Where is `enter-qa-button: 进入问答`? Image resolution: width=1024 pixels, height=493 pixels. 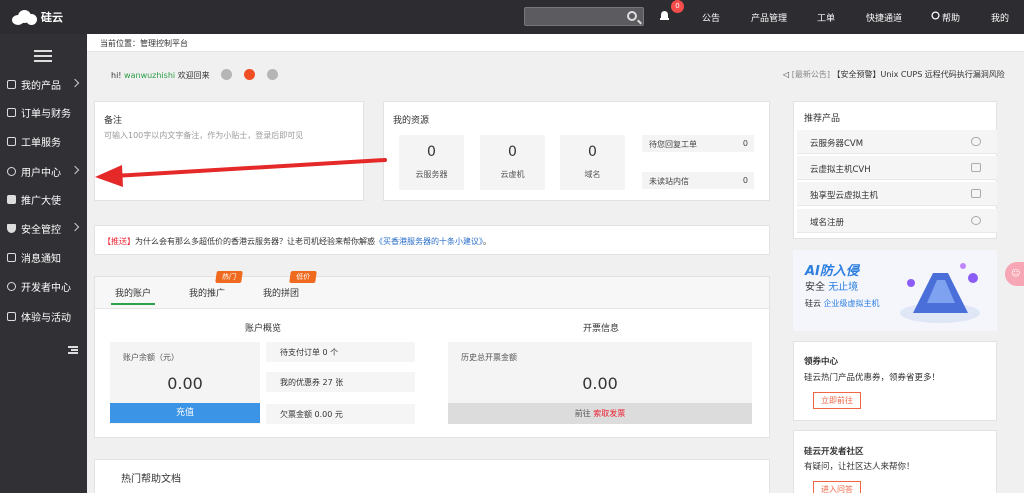 enter-qa-button: 进入问答 is located at coordinates (837, 487).